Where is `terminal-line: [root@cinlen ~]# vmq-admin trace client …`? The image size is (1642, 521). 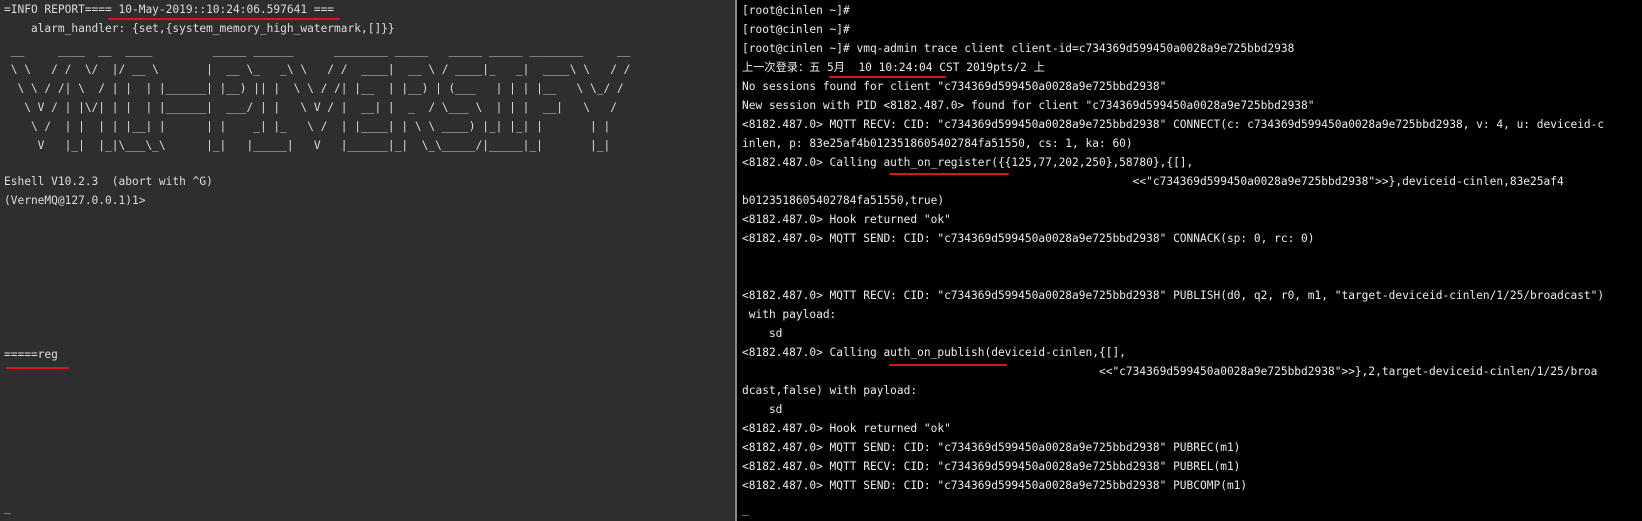 terminal-line: [root@cinlen ~]# vmq-admin trace client … is located at coordinates (1018, 48).